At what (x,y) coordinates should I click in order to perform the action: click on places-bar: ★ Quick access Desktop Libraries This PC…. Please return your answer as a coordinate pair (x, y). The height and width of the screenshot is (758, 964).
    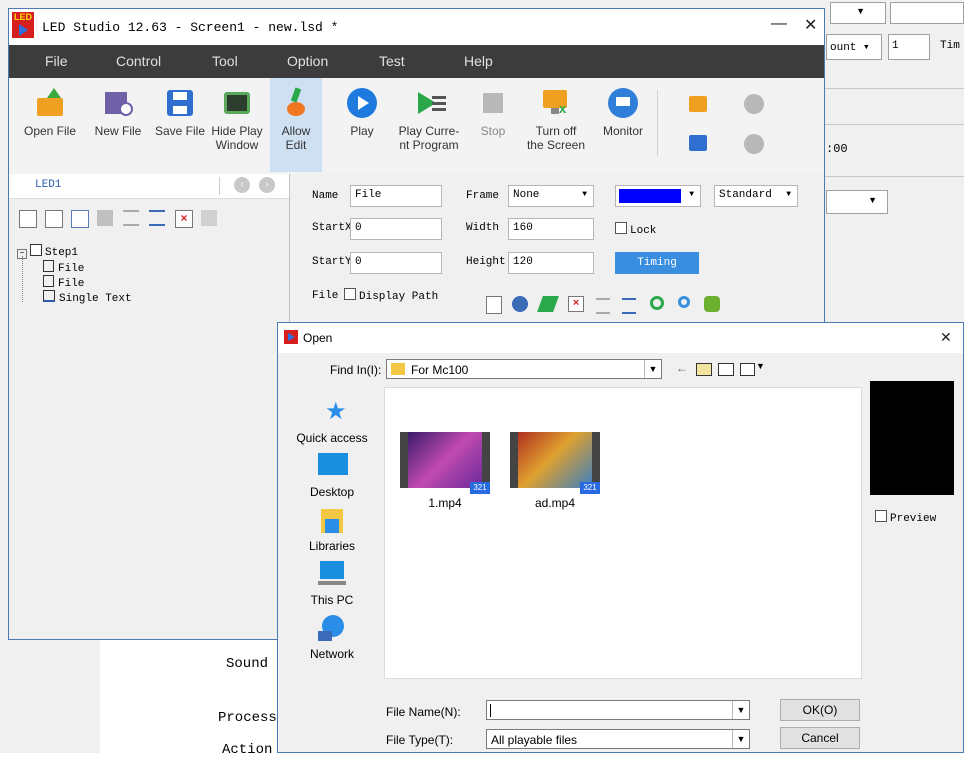
    Looking at the image, I should click on (333, 533).